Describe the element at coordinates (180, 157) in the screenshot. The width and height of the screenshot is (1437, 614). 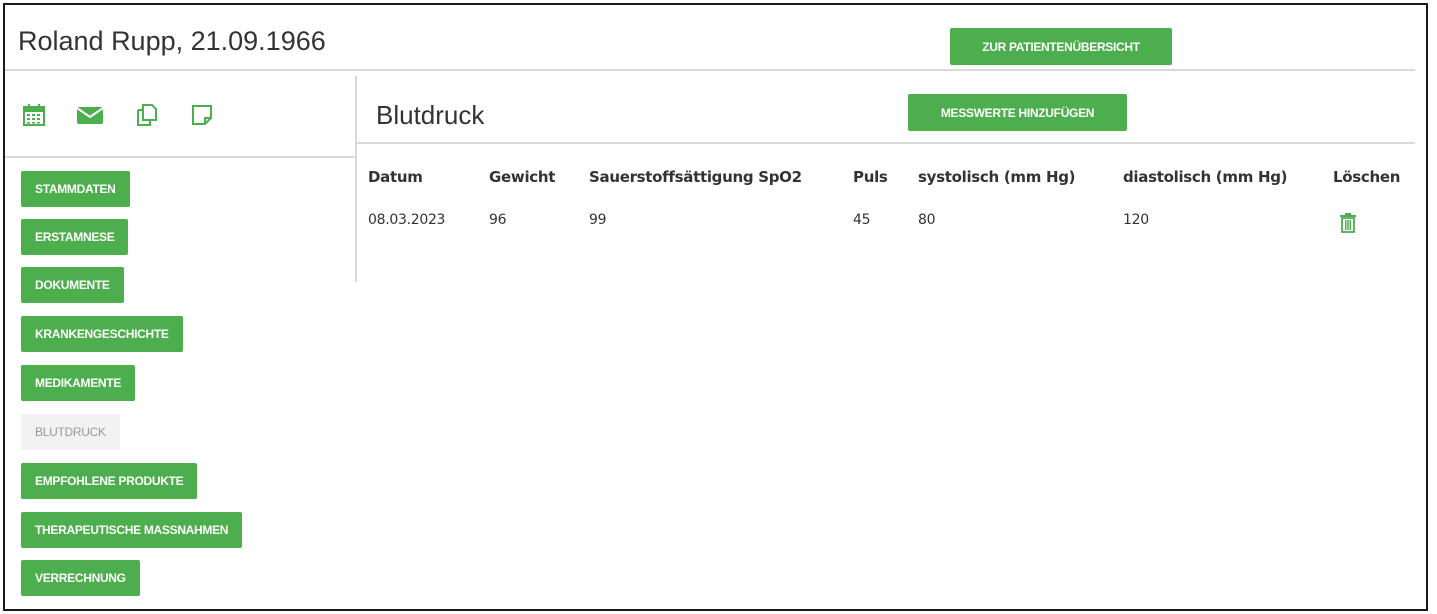
I see `icon-row-divider` at that location.